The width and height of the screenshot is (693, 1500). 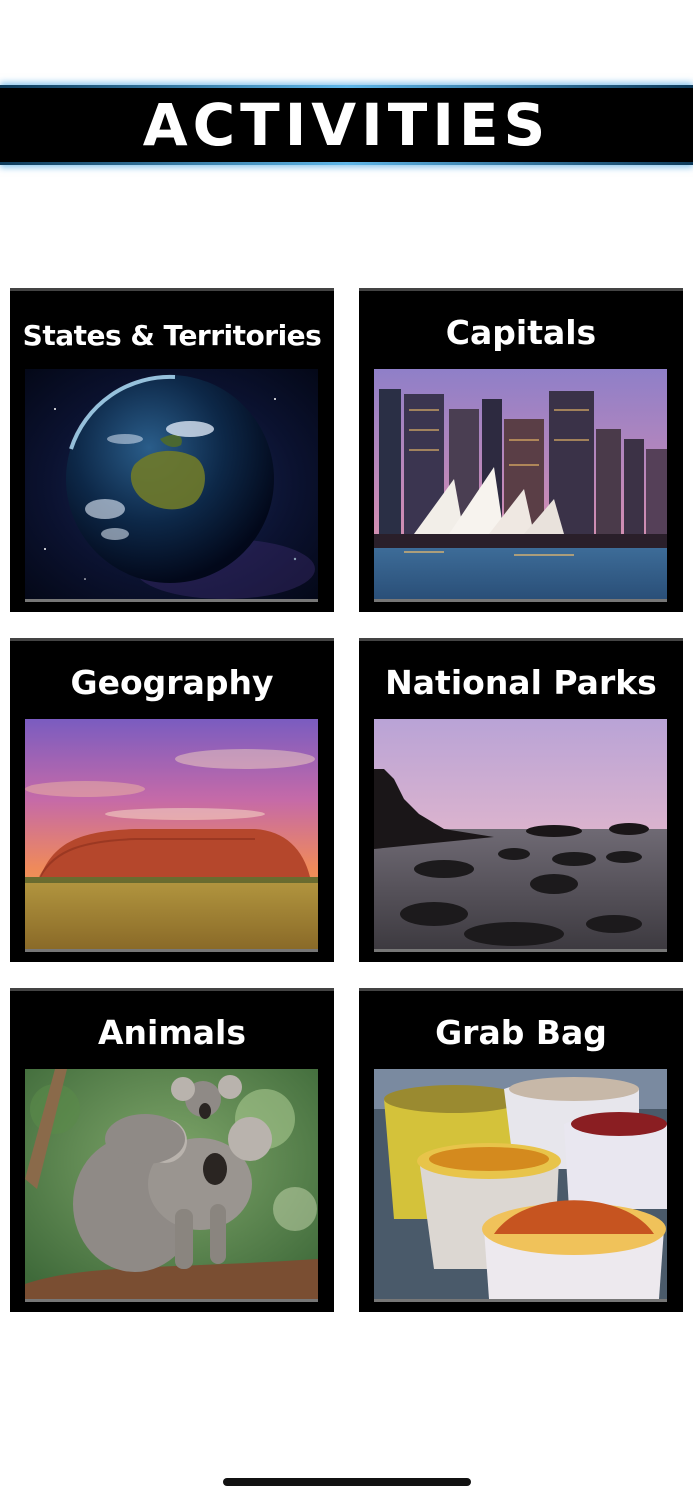 I want to click on tile-label: States & Territories, so click(x=172, y=335).